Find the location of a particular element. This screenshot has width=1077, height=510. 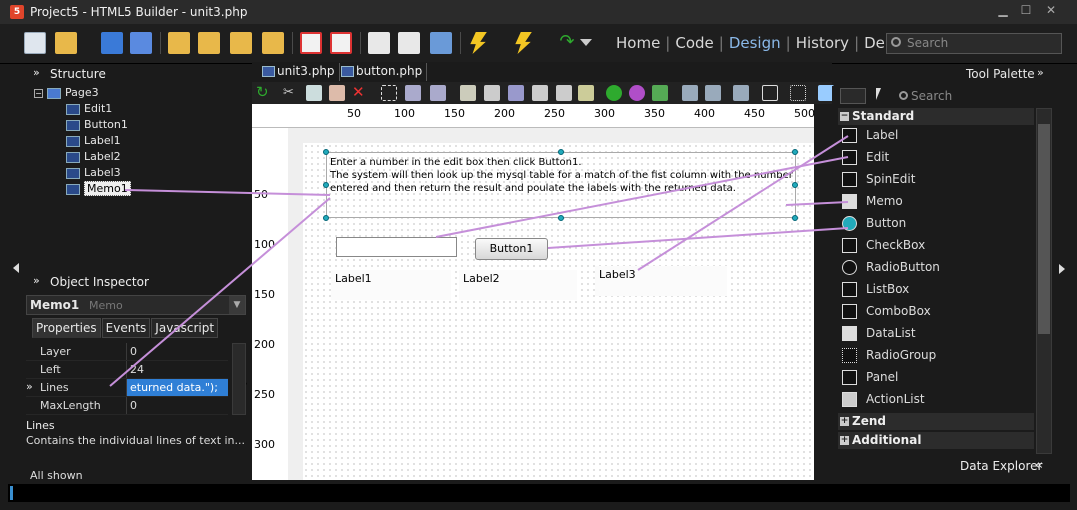

category-expand-icon: + is located at coordinates (844, 440).